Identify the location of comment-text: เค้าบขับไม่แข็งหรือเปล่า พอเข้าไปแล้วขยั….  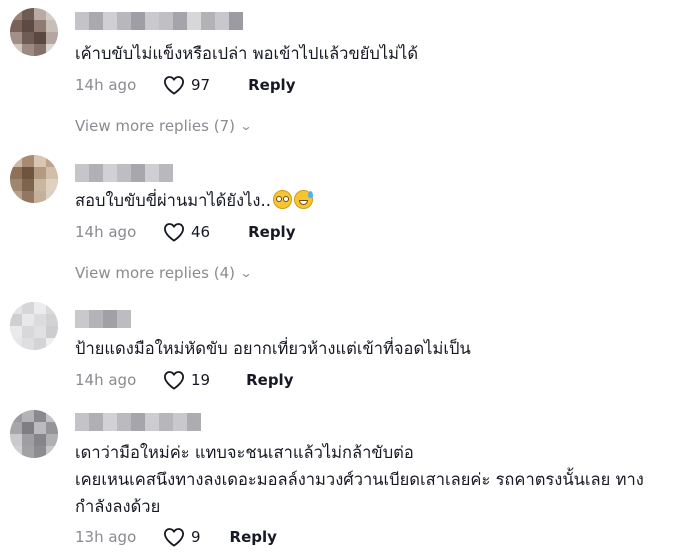
(247, 53).